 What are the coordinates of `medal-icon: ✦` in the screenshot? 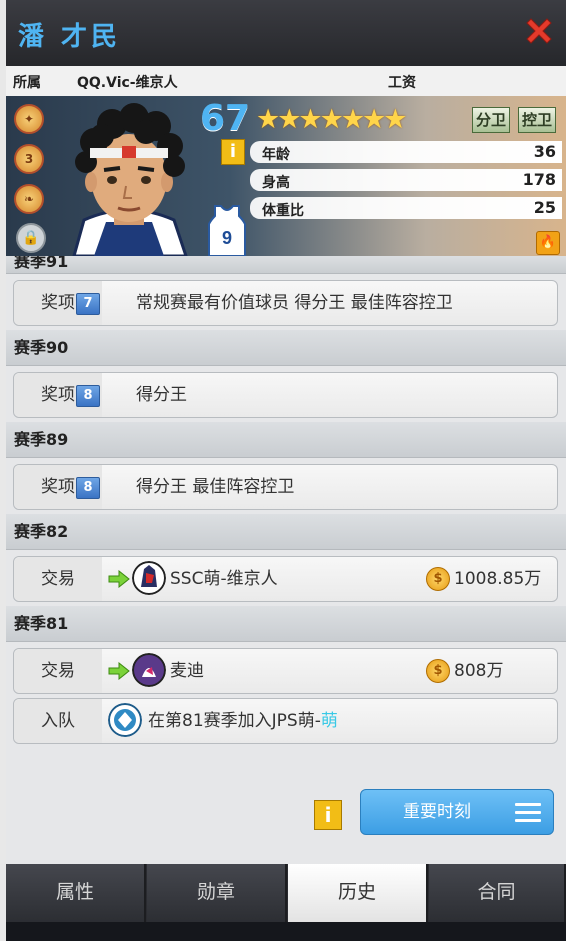 It's located at (29, 119).